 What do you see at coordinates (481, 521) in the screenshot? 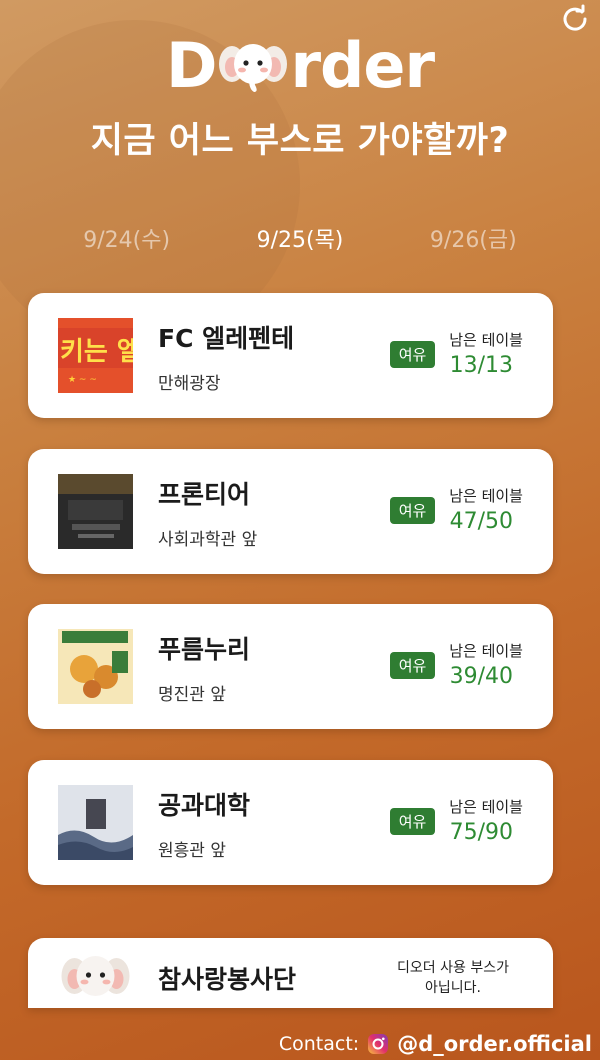
I see `remaining-count: 47/50` at bounding box center [481, 521].